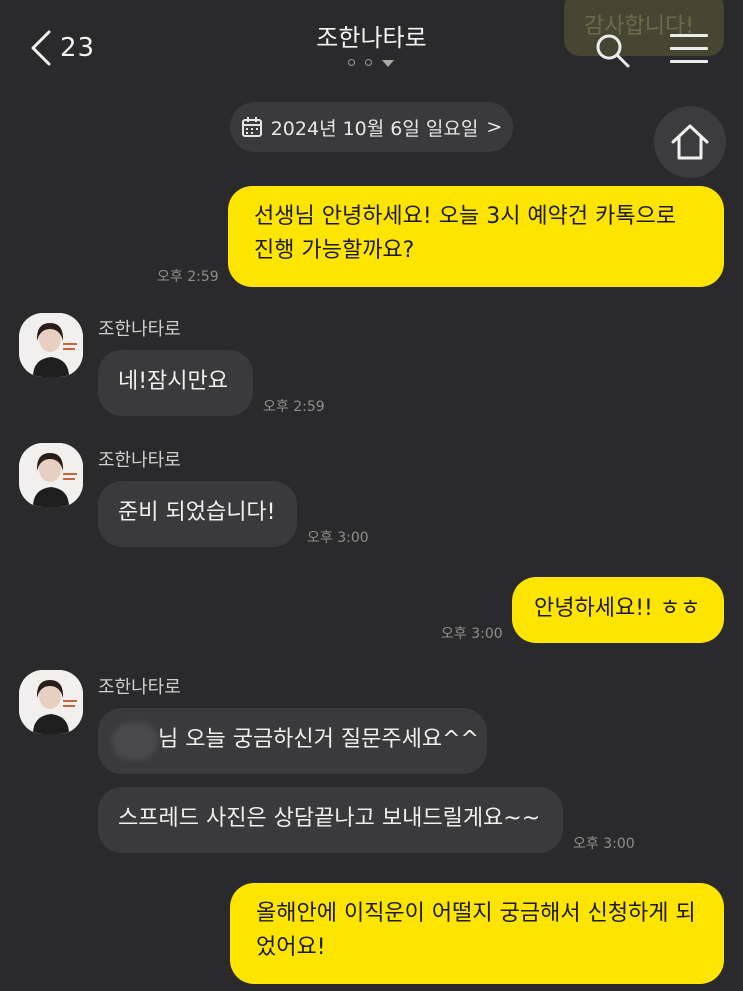 Image resolution: width=743 pixels, height=991 pixels. I want to click on caret-down-icon, so click(388, 63).